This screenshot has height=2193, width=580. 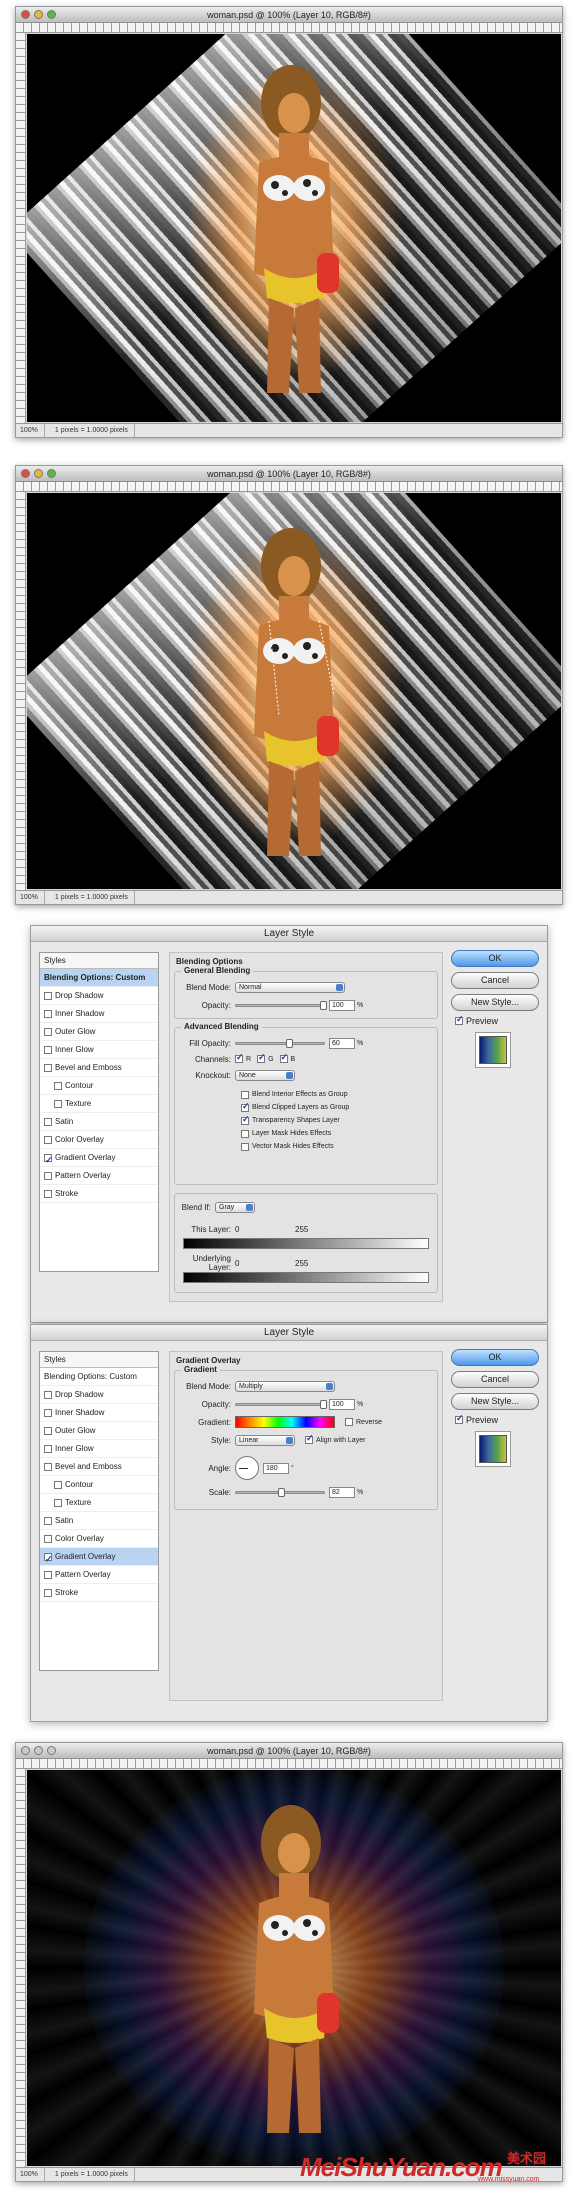 I want to click on gradient-picker, so click(x=285, y=1422).